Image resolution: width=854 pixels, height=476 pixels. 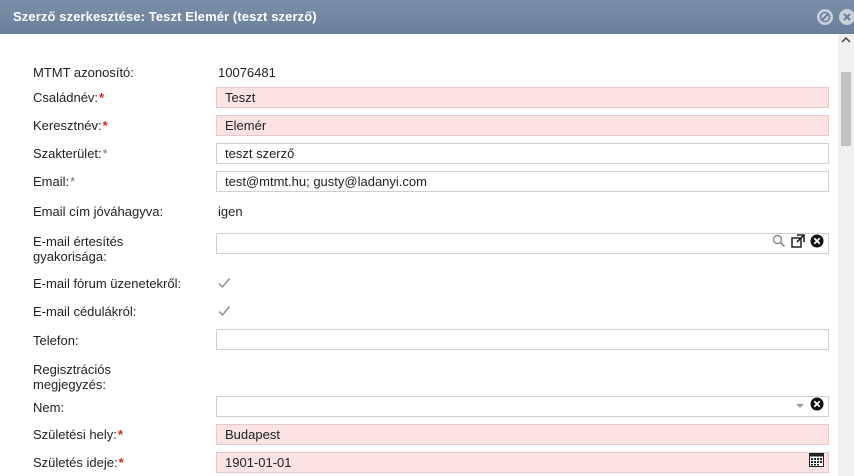 I want to click on birthdate-label: Születés ideje:*, so click(x=78, y=462).